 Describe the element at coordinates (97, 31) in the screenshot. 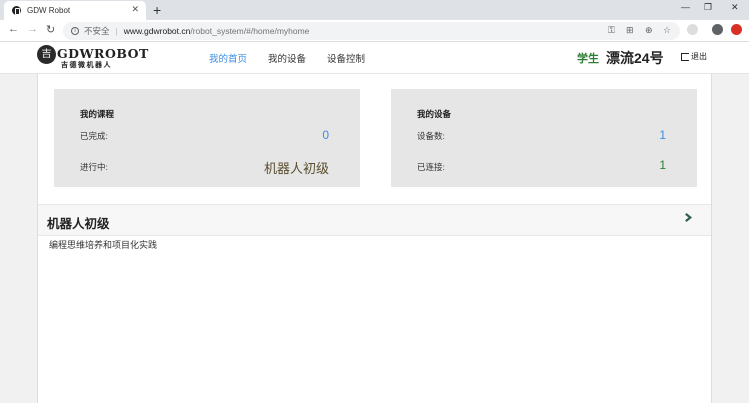

I see `security-label: 不安全` at that location.